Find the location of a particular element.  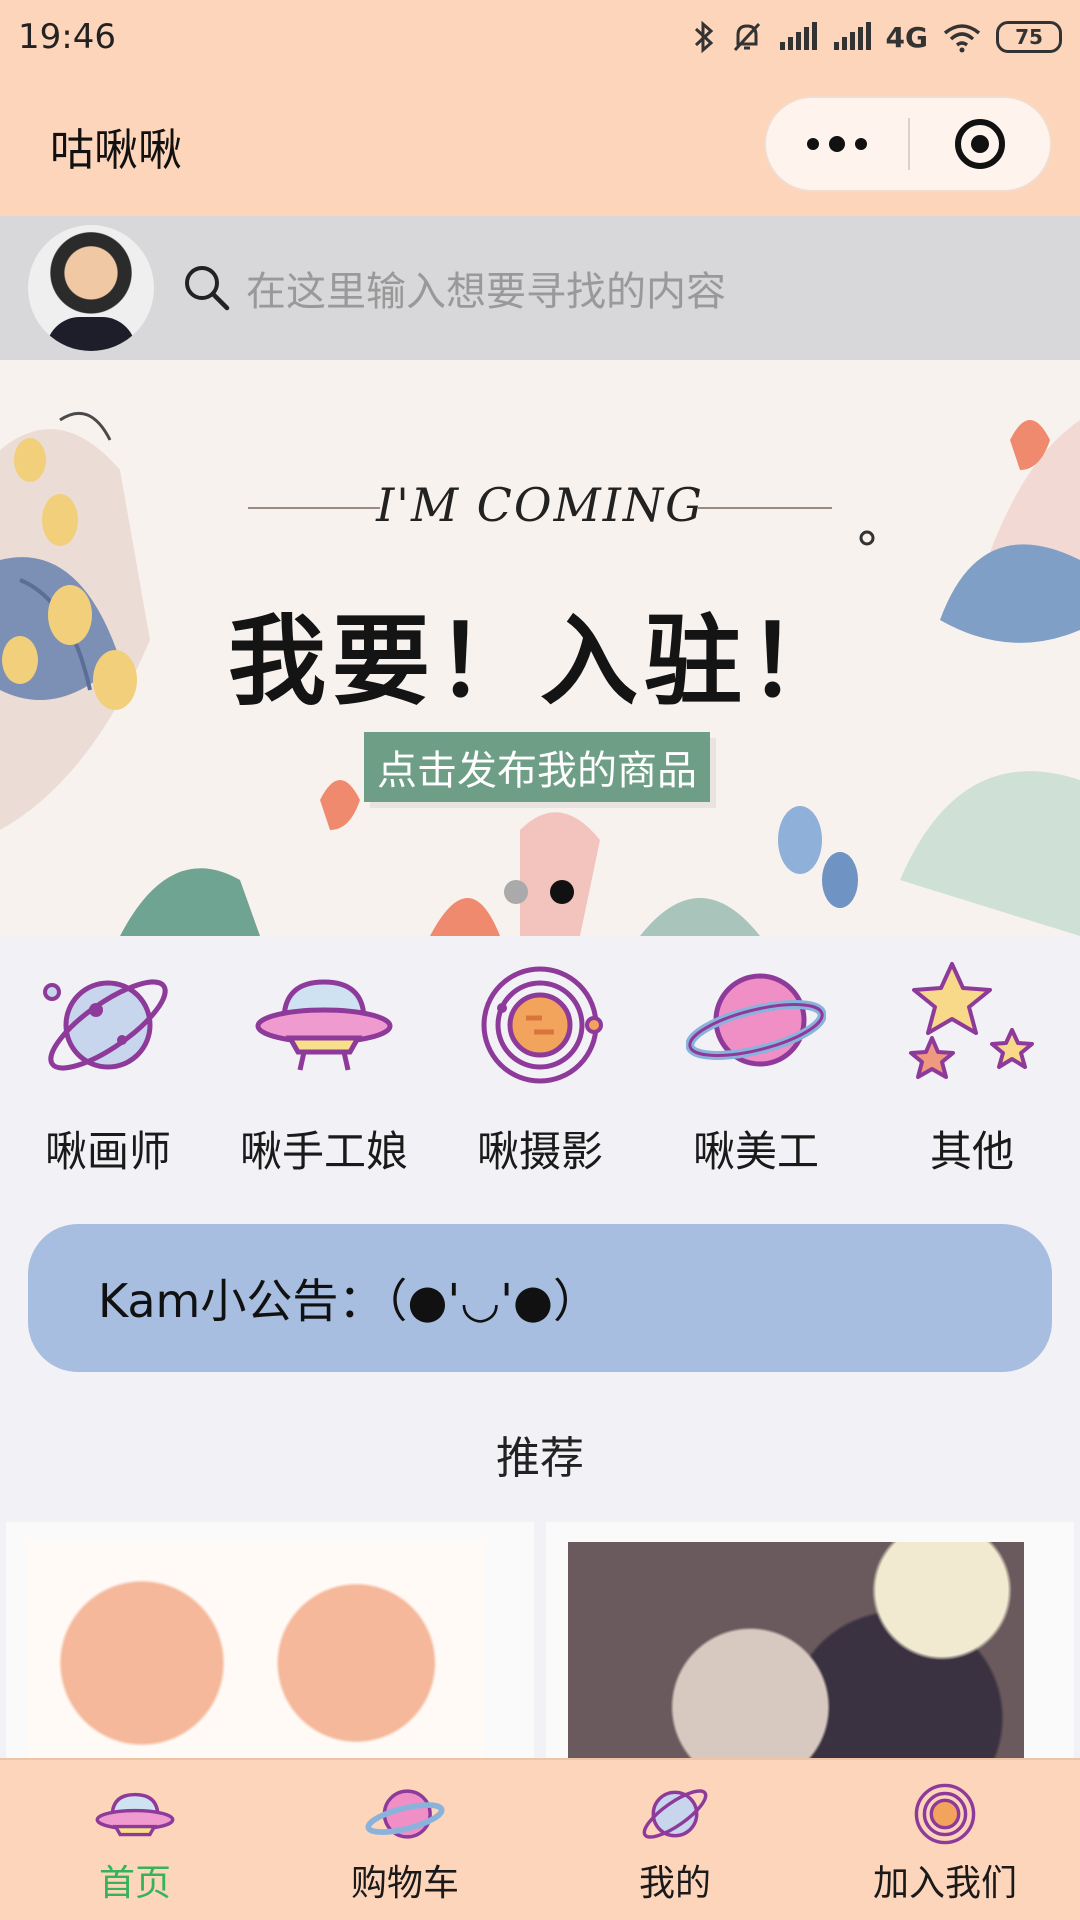

bluetooth-icon is located at coordinates (703, 37).